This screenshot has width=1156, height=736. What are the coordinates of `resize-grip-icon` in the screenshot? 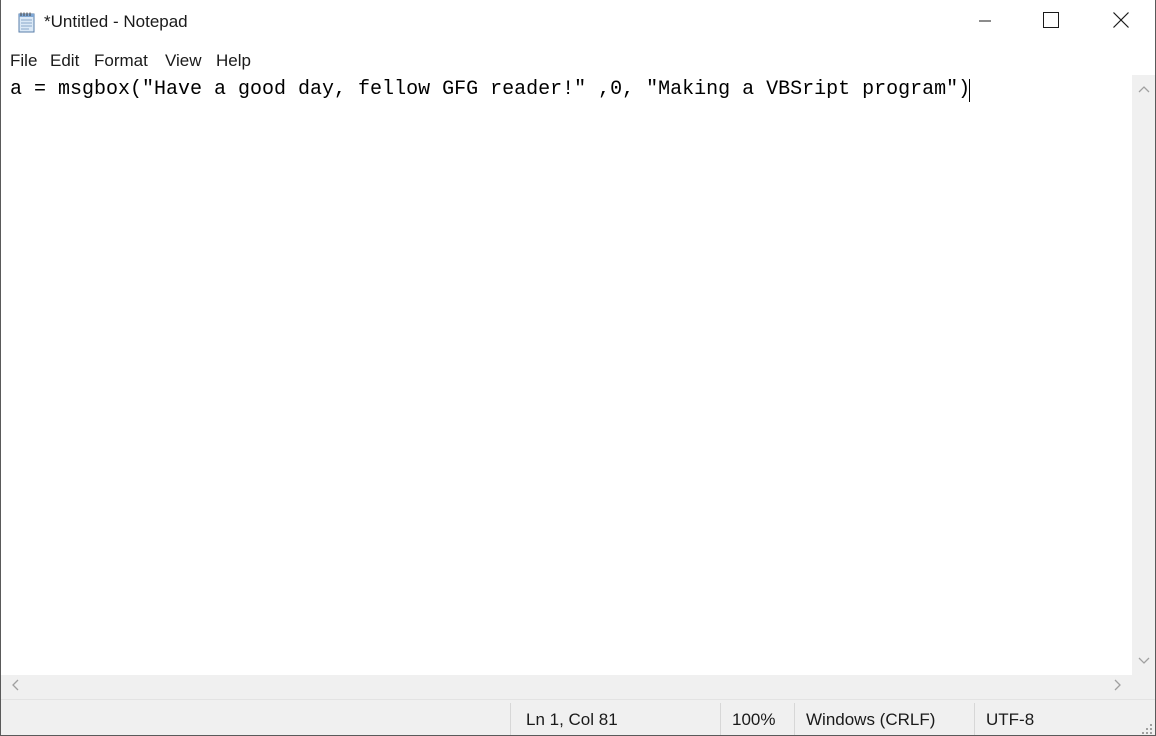 It's located at (1147, 728).